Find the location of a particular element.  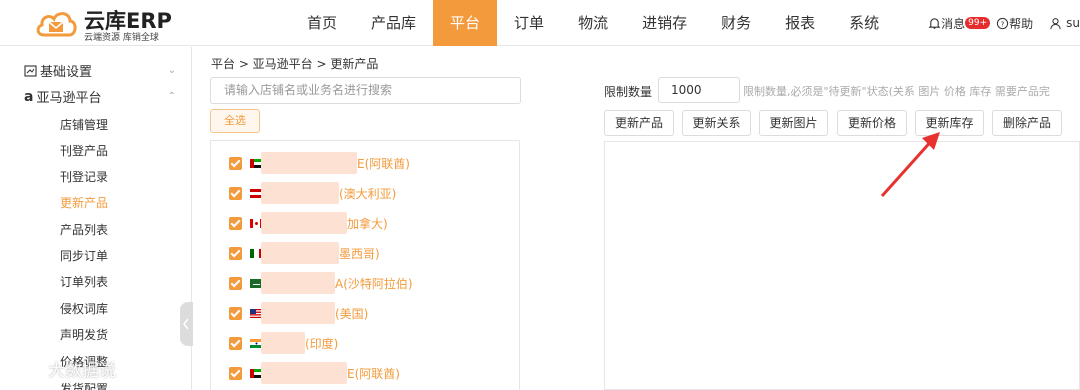

sidebar-item-declare-shipment: 声明发货 is located at coordinates (84, 334).